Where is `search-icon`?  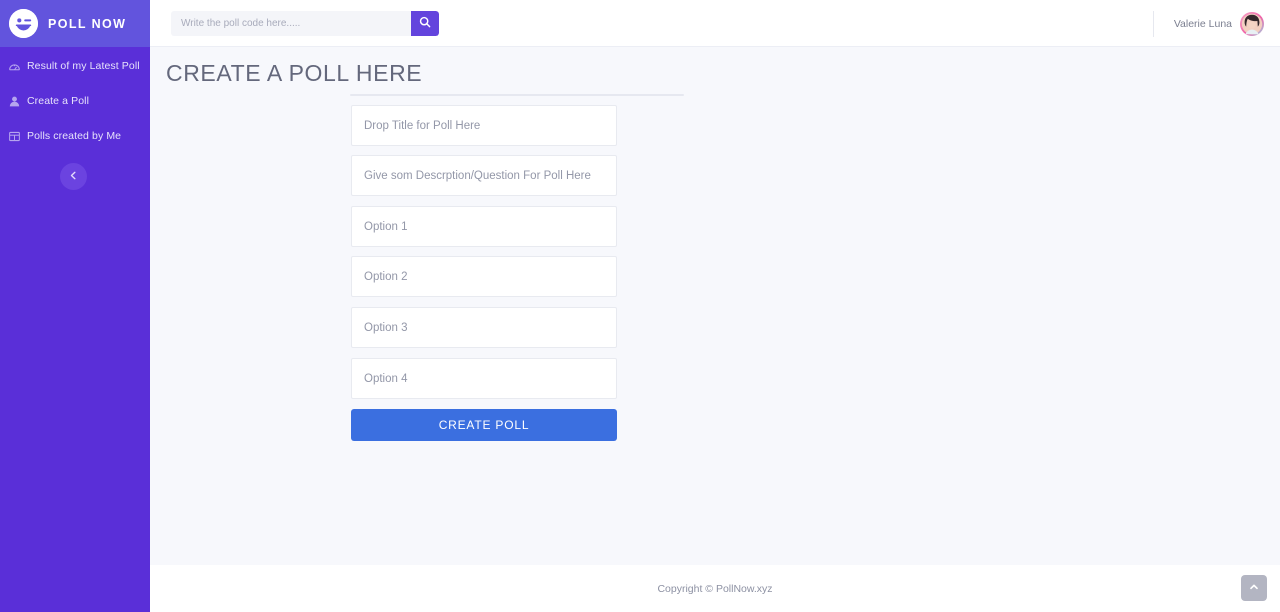
search-icon is located at coordinates (425, 23).